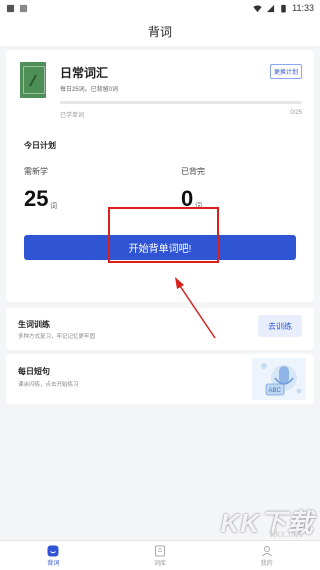 The image size is (320, 570). Describe the element at coordinates (286, 534) in the screenshot. I see `watermark-url: kkx.net` at that location.